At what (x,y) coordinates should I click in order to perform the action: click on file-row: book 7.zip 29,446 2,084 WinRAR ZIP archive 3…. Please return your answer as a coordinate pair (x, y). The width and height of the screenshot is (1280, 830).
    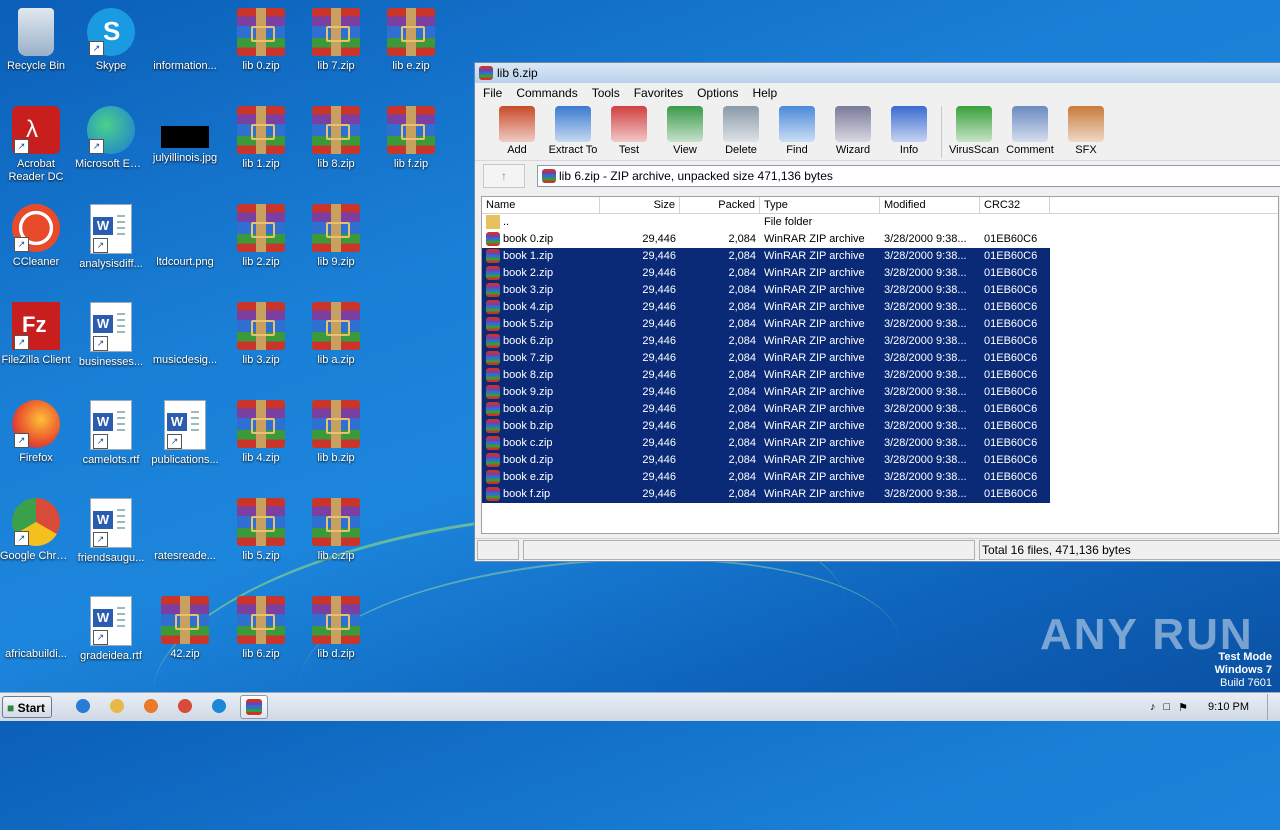
    Looking at the image, I should click on (880, 358).